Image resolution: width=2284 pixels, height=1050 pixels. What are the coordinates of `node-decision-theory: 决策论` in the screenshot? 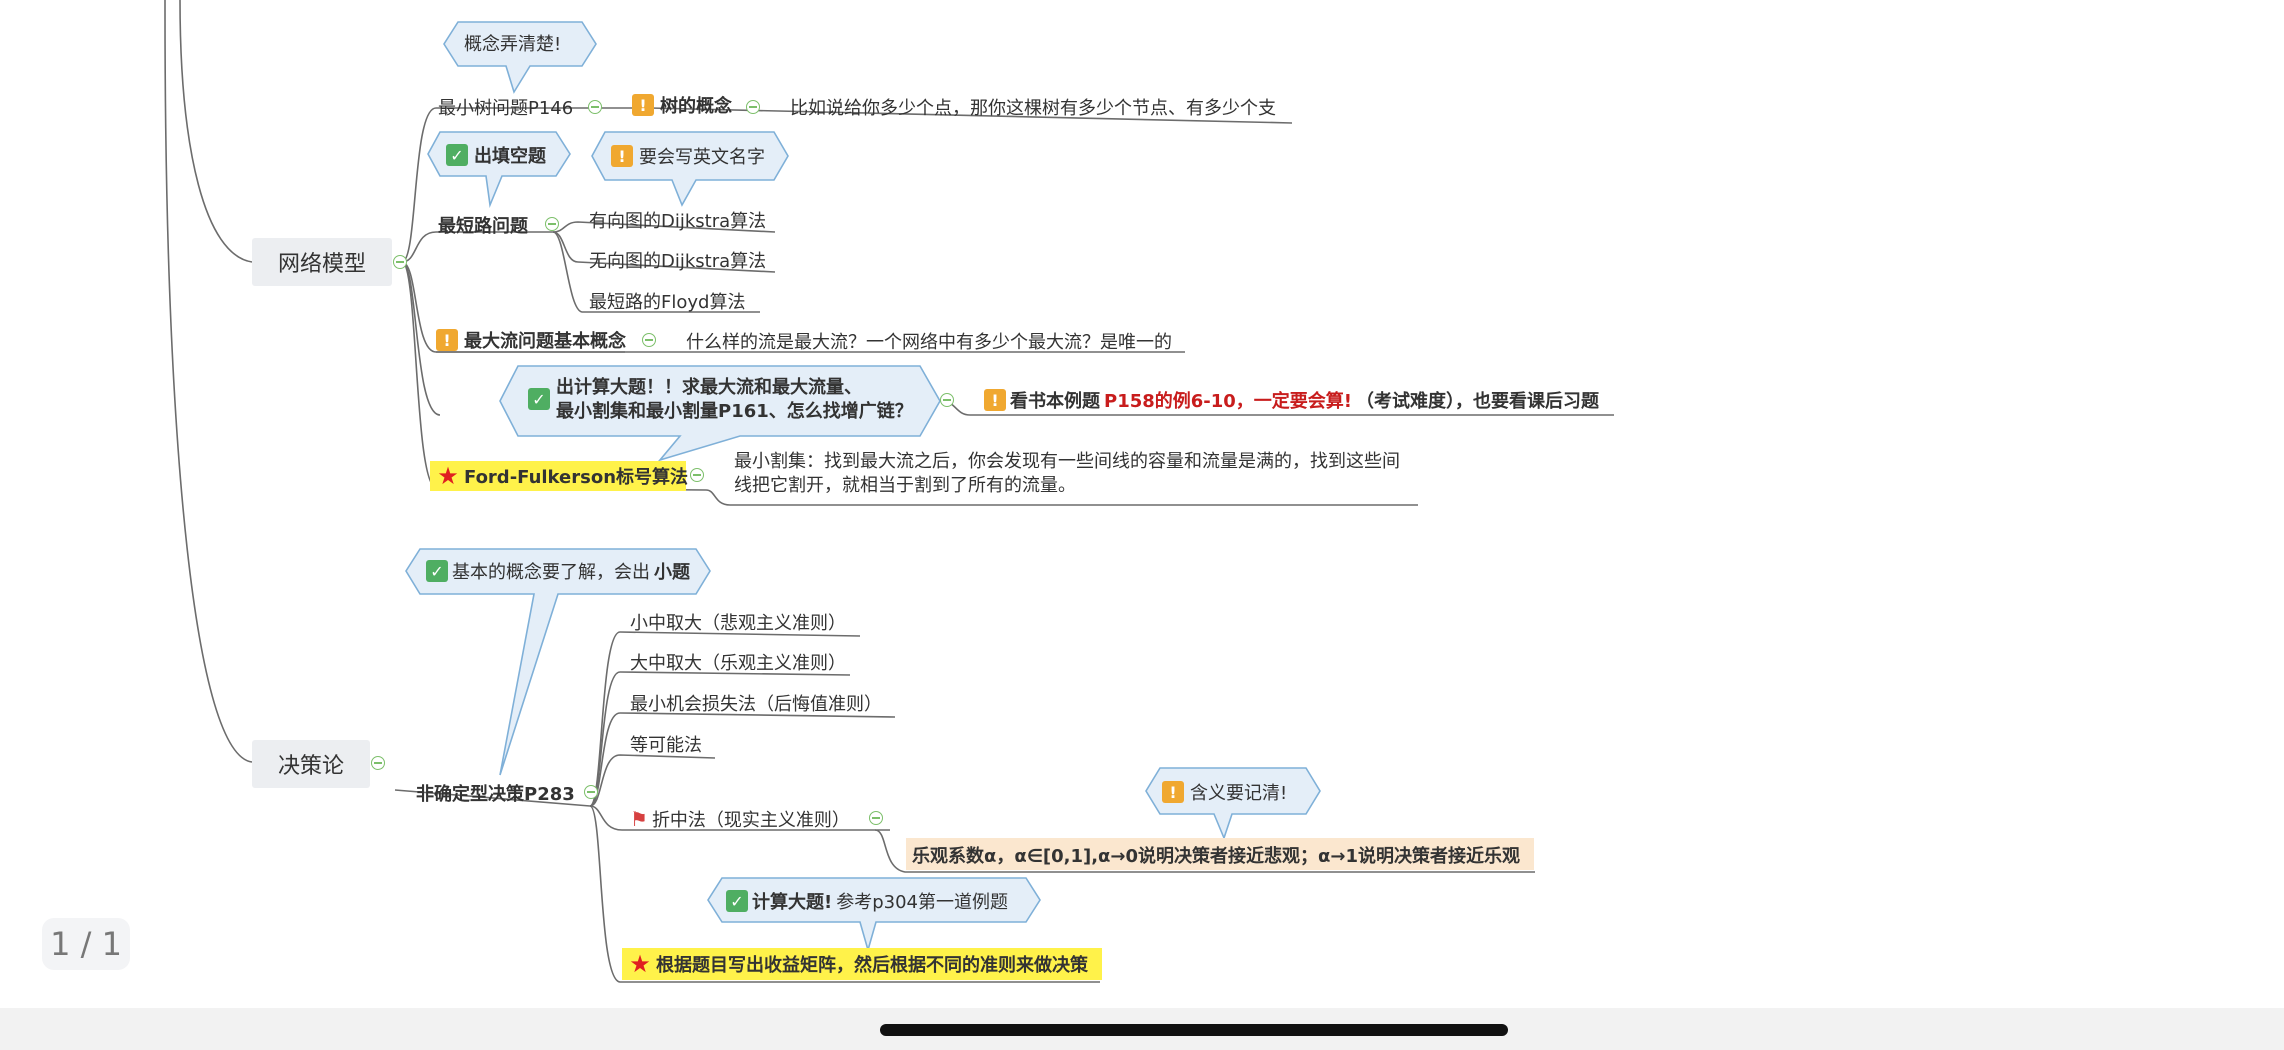 It's located at (311, 764).